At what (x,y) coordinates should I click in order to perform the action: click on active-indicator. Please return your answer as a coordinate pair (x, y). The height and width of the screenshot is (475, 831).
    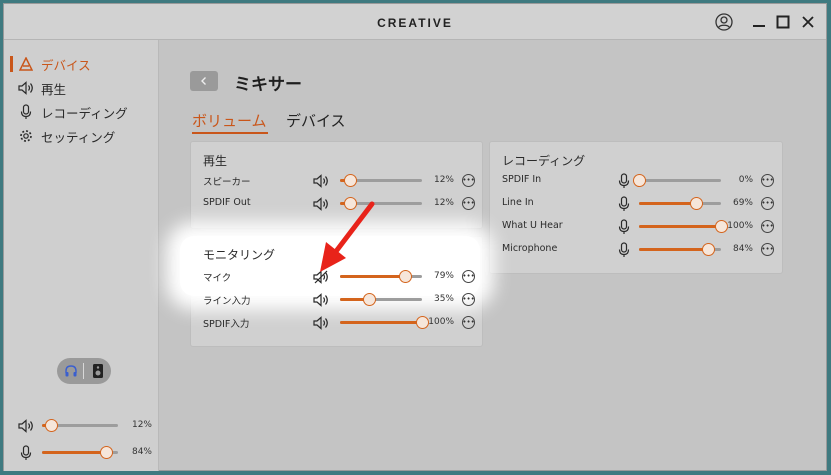
    Looking at the image, I should click on (11, 64).